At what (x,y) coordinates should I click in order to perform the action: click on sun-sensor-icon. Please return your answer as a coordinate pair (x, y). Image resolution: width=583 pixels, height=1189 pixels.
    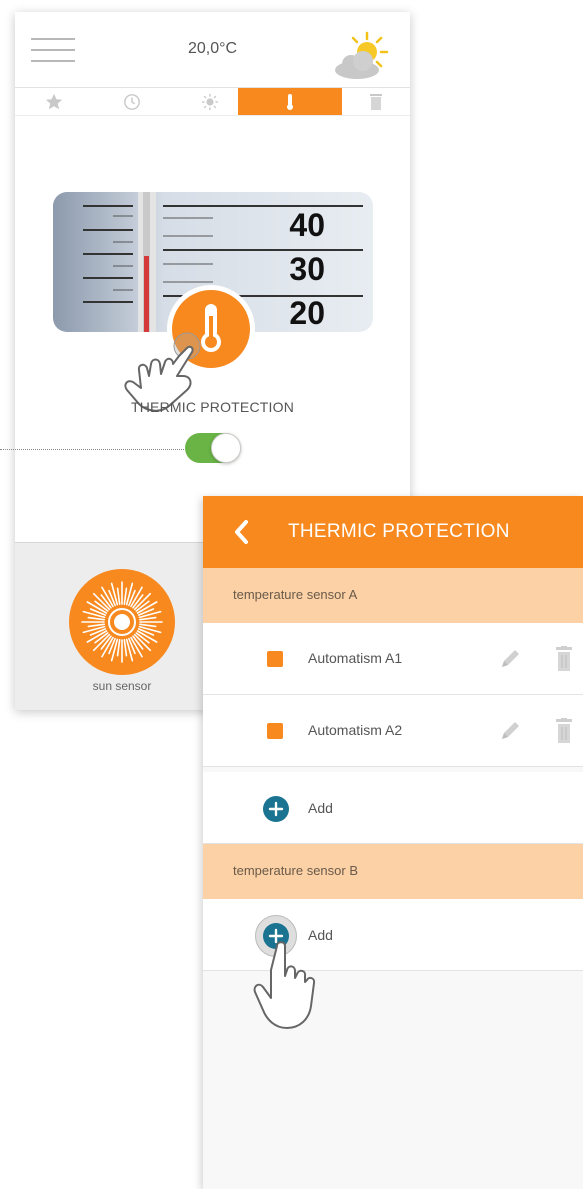
    Looking at the image, I should click on (122, 622).